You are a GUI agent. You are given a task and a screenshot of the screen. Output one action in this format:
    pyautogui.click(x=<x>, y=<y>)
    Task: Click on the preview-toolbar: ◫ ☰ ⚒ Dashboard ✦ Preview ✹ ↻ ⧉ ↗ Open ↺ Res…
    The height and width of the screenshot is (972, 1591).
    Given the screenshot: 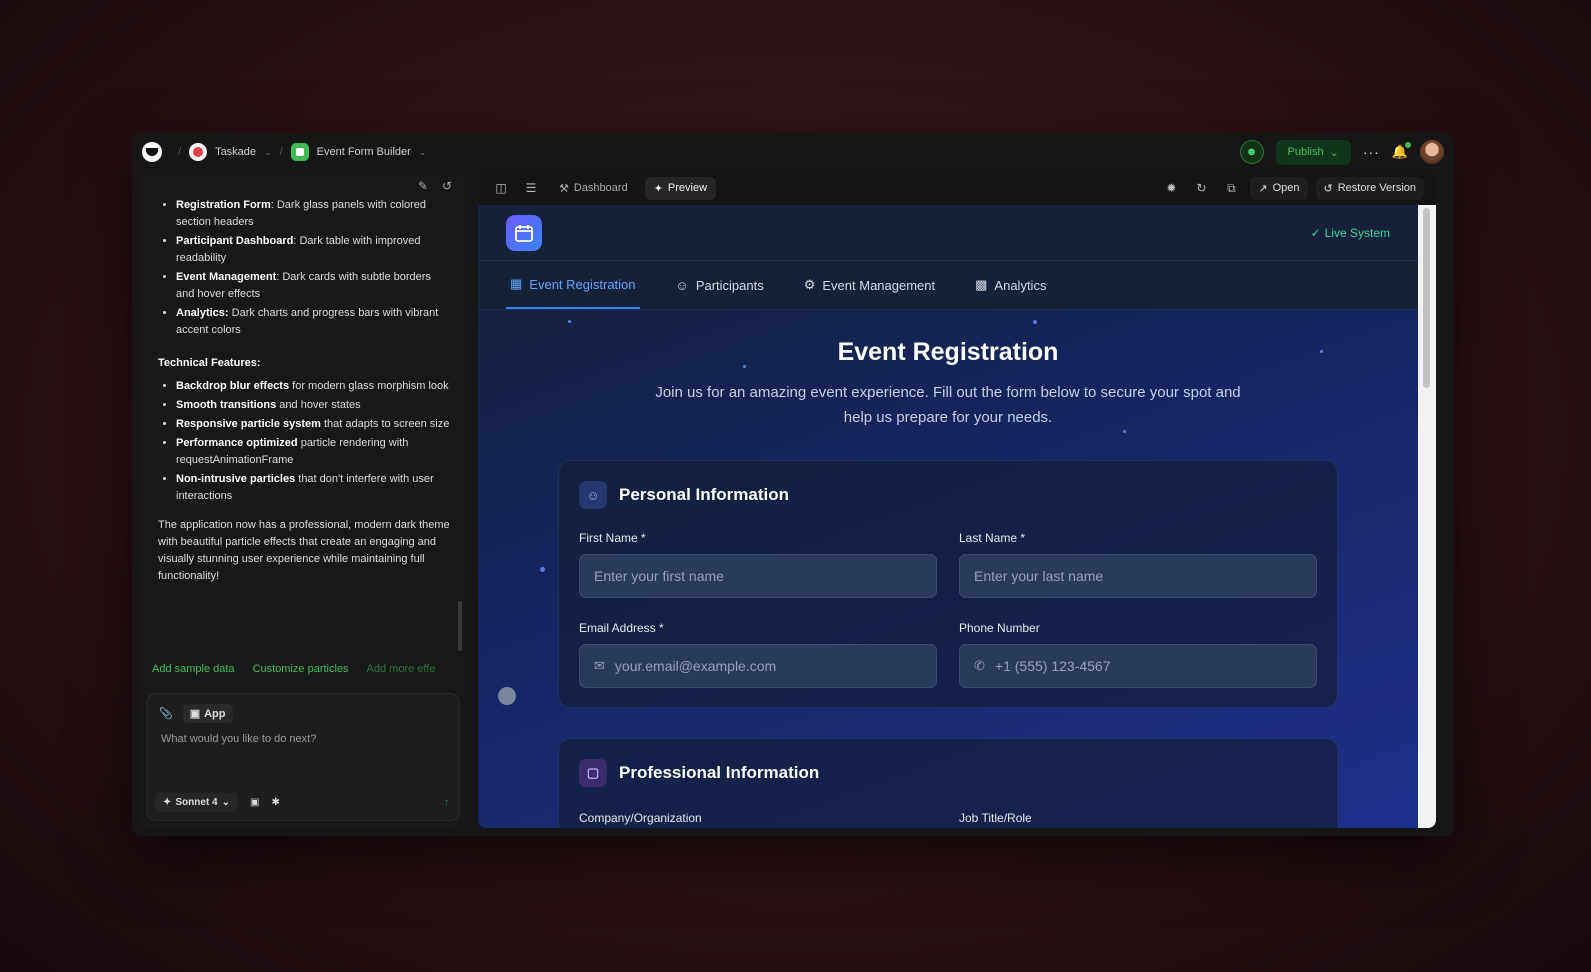 What is the action you would take?
    pyautogui.click(x=957, y=188)
    